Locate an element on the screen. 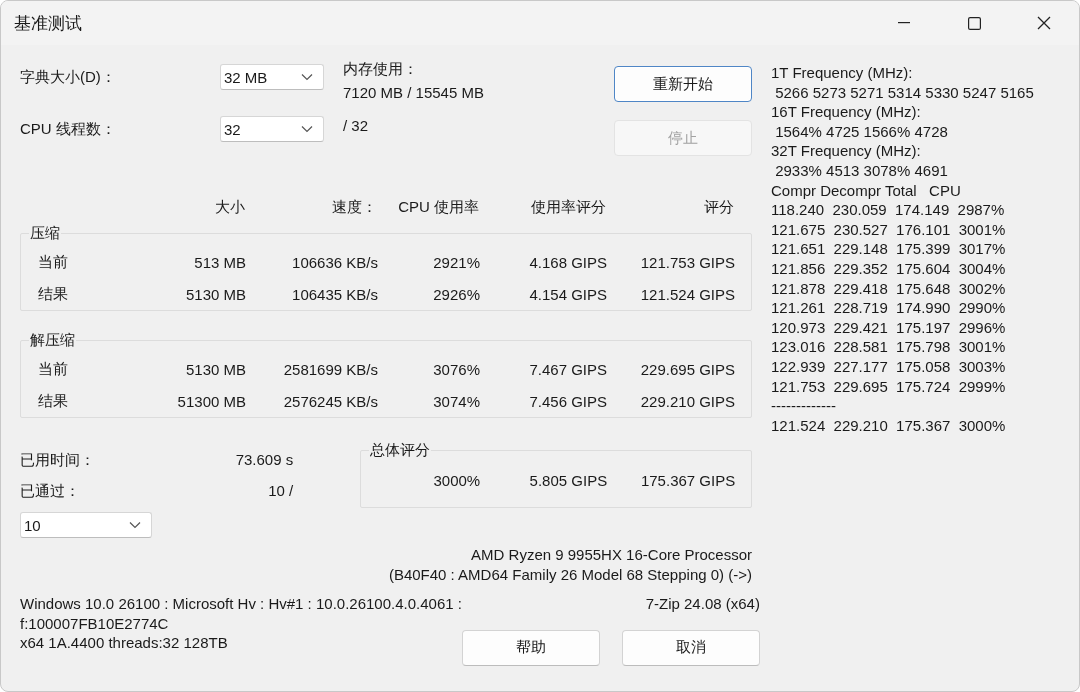 This screenshot has height=692, width=1080. log-line: 123.016 228.581 175.798 3001% is located at coordinates (889, 347).